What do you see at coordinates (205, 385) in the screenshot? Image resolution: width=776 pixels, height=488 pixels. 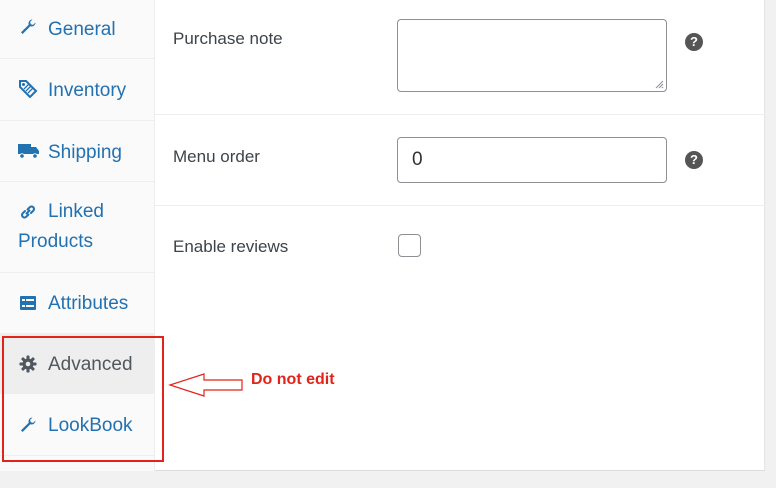 I see `left-arrow-annotation-icon` at bounding box center [205, 385].